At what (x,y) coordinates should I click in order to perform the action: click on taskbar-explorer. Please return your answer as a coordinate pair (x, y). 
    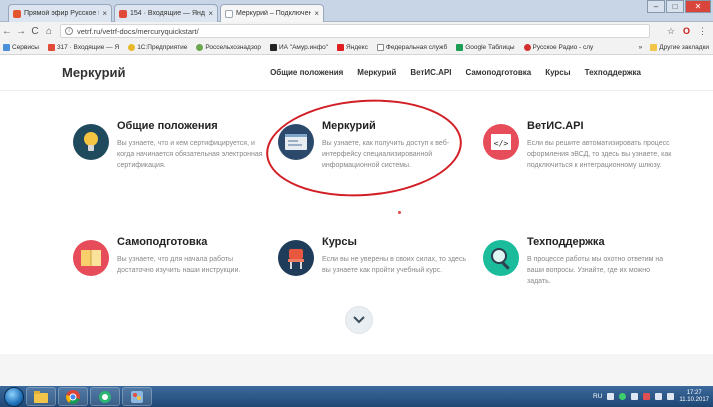
    Looking at the image, I should click on (41, 396).